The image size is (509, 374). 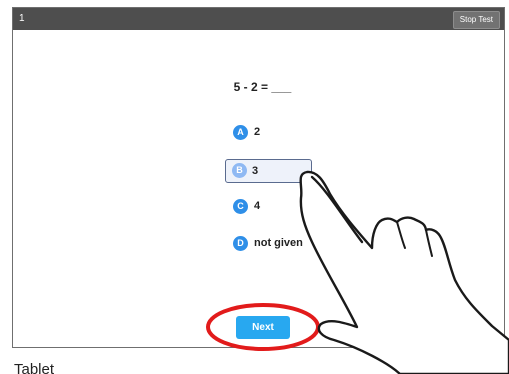 What do you see at coordinates (263, 327) in the screenshot?
I see `highlight-circle` at bounding box center [263, 327].